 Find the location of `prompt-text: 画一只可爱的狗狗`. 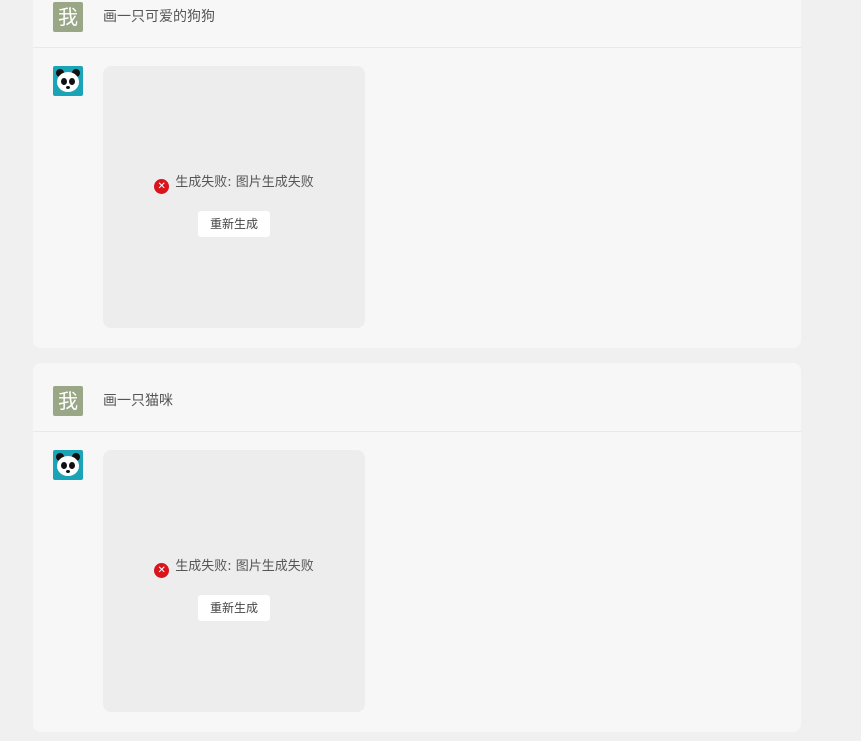

prompt-text: 画一只可爱的狗狗 is located at coordinates (159, 17).